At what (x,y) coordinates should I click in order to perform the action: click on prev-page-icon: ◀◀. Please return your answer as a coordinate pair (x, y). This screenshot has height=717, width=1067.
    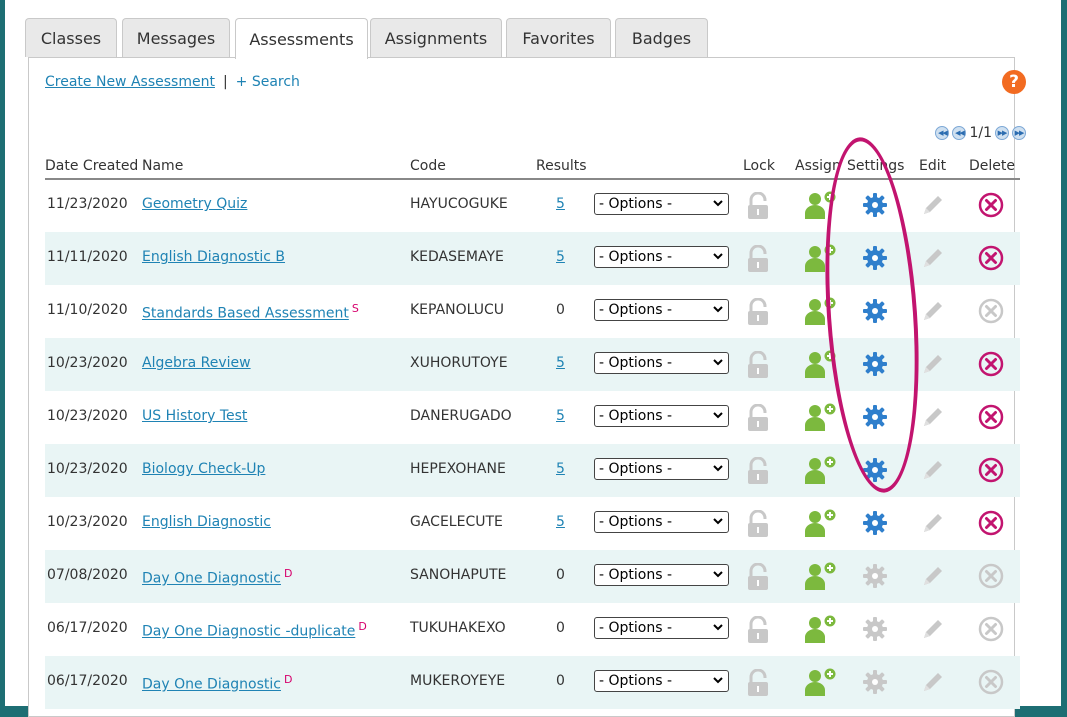
    Looking at the image, I should click on (959, 133).